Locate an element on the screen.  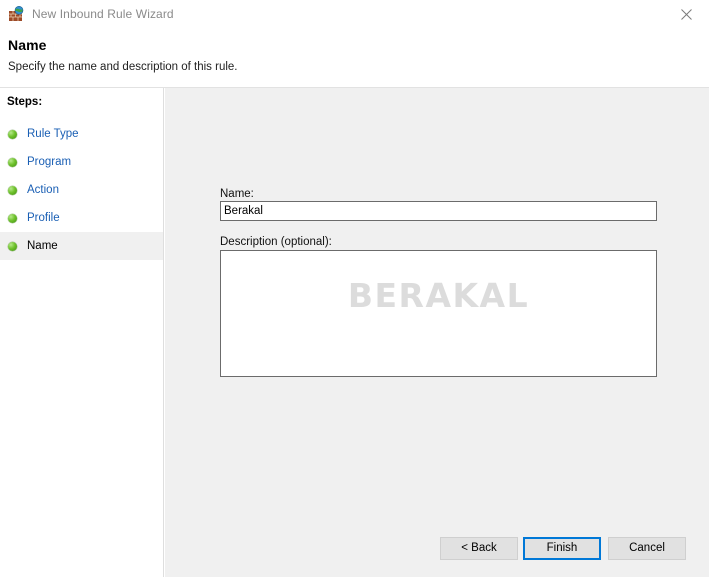
sidebar-item-rule-type: Rule Type is located at coordinates (81, 134).